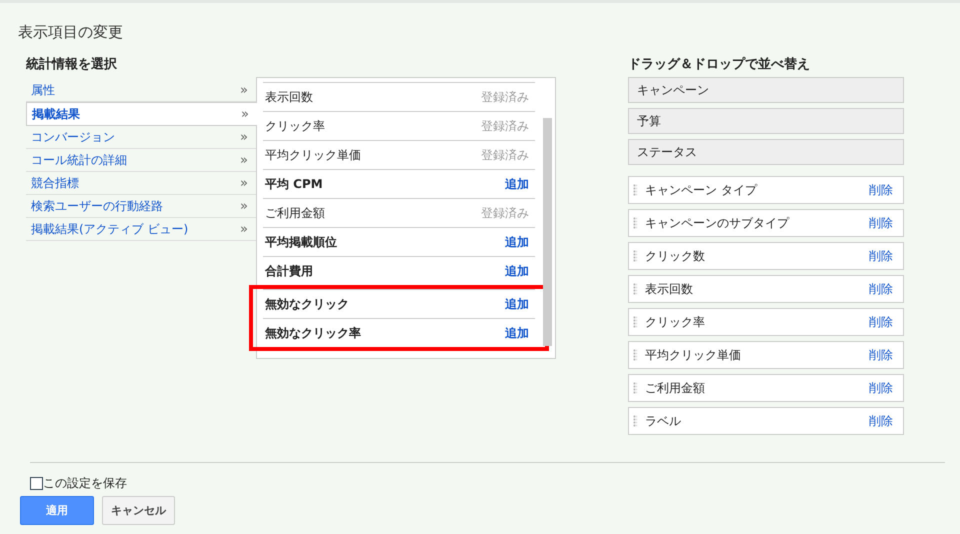 This screenshot has height=534, width=960. Describe the element at coordinates (766, 256) in the screenshot. I see `column-item: クリック数 削除` at that location.